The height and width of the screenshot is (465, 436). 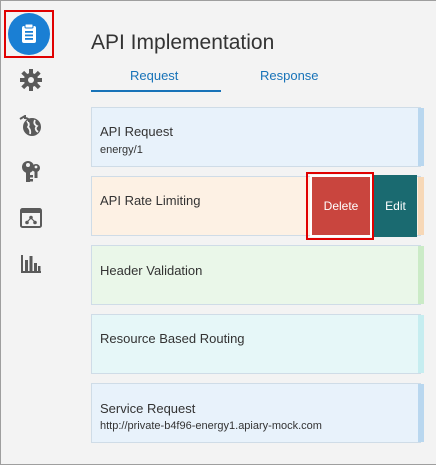 I want to click on active-tab-indicator, so click(x=156, y=91).